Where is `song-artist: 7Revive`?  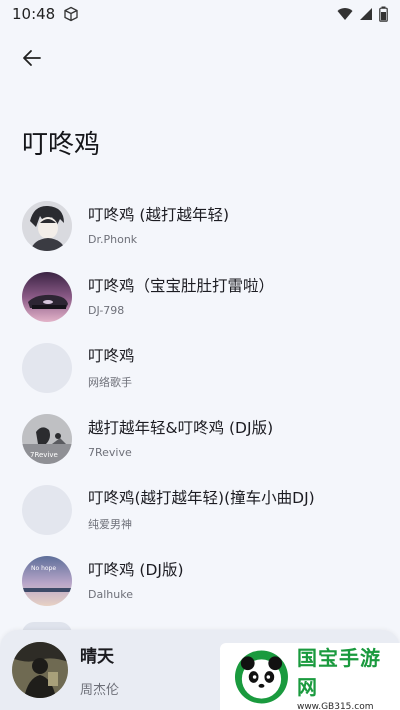 song-artist: 7Revive is located at coordinates (110, 452).